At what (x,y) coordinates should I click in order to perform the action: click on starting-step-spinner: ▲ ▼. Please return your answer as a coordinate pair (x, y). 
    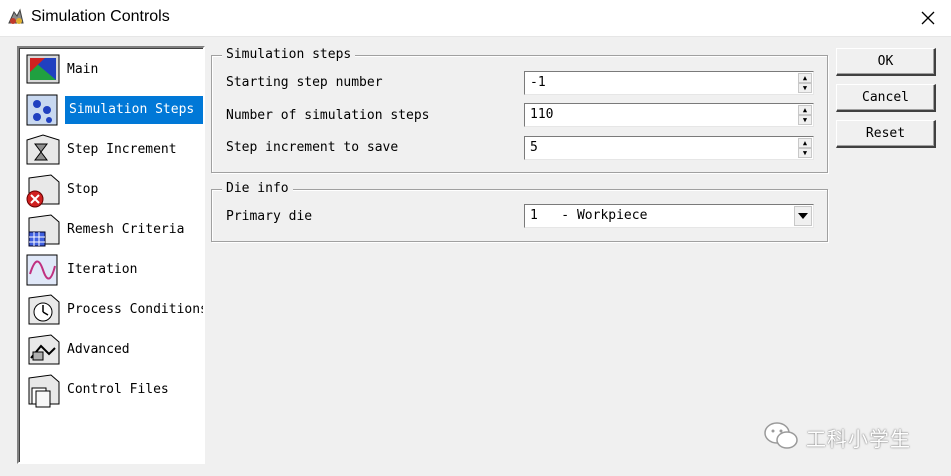
    Looking at the image, I should click on (805, 83).